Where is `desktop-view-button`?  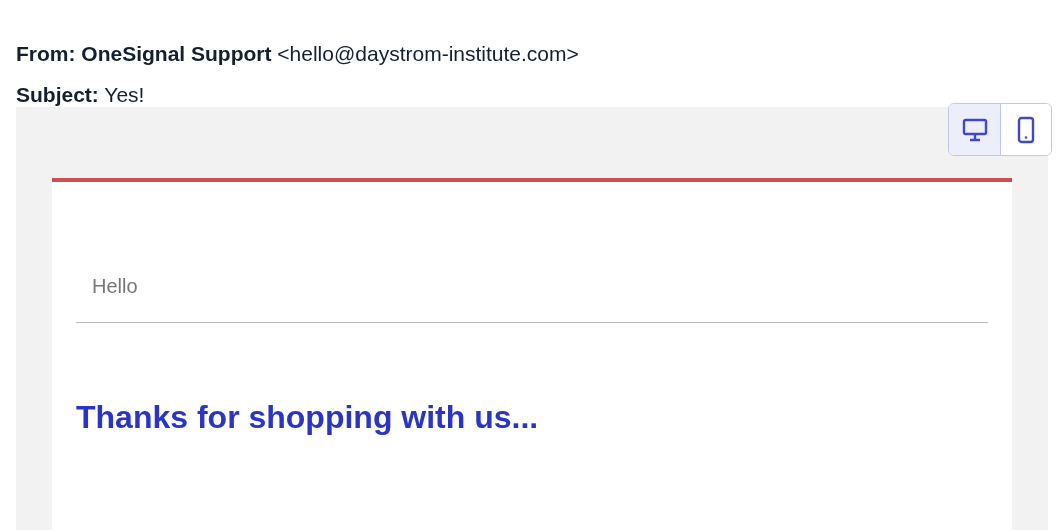 desktop-view-button is located at coordinates (974, 129).